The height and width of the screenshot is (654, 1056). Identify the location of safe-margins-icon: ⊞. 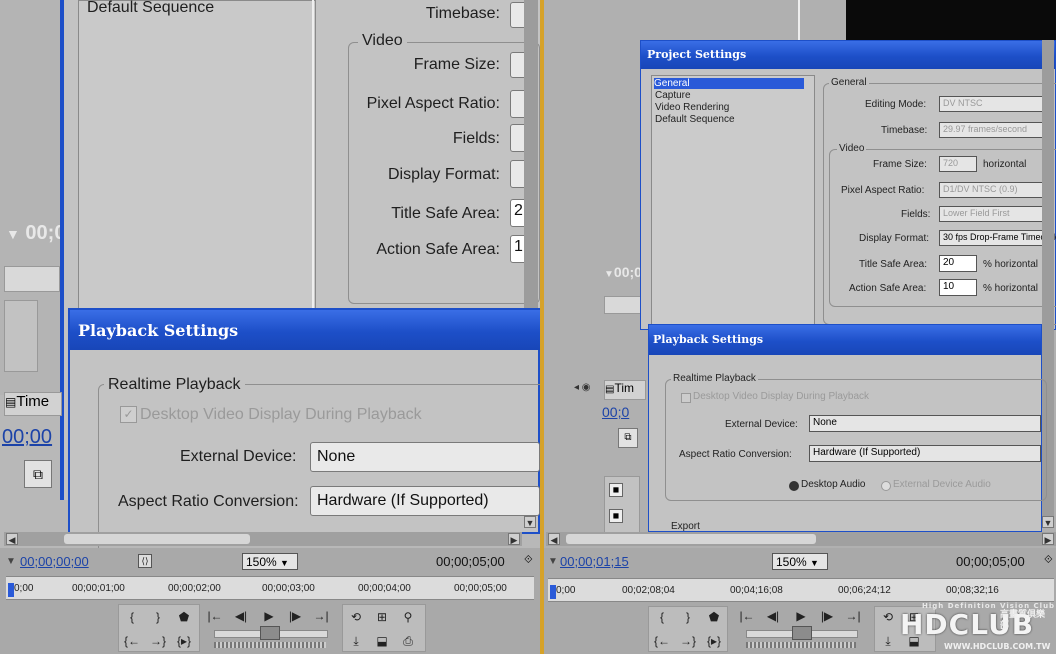
(382, 617).